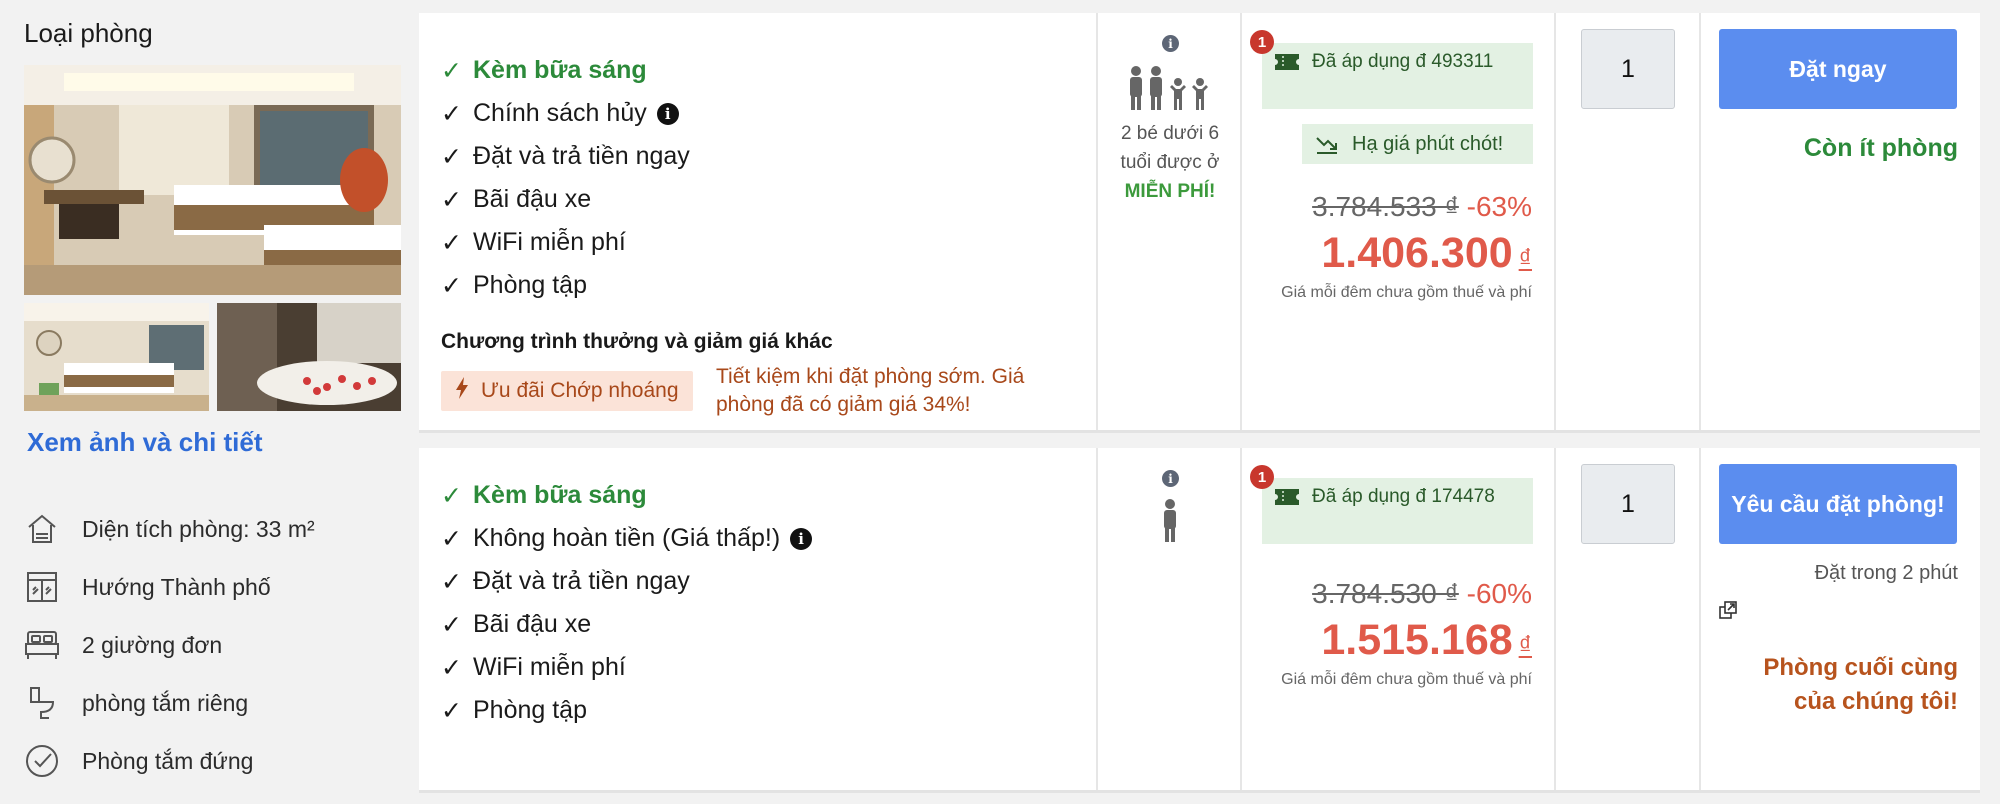 The width and height of the screenshot is (2000, 804). What do you see at coordinates (626, 581) in the screenshot?
I see `benefit-item: ✓ Đặt và trả tiền ngay` at bounding box center [626, 581].